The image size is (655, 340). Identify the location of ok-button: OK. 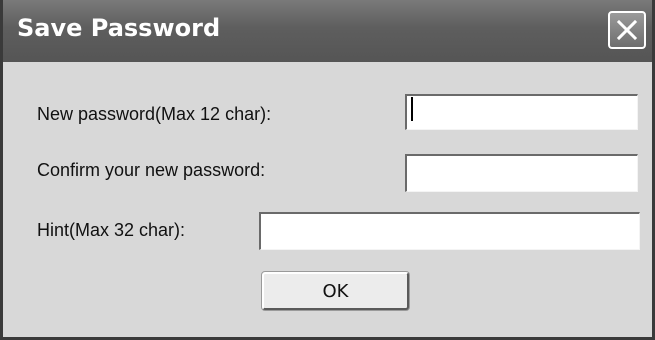
(335, 291).